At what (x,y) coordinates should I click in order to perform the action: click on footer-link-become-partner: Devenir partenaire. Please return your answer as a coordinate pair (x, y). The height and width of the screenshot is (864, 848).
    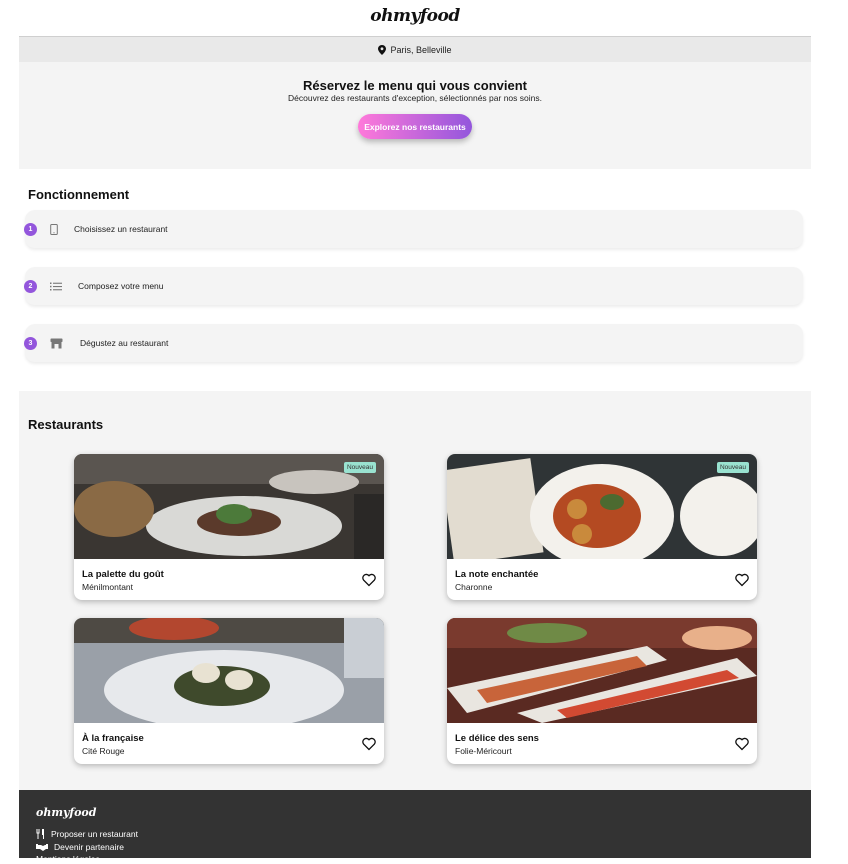
    Looking at the image, I should click on (80, 847).